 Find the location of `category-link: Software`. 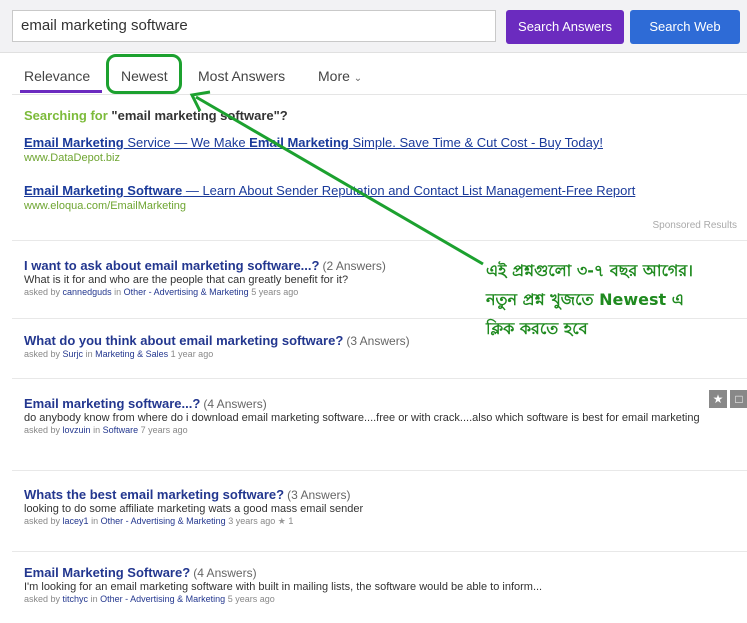

category-link: Software is located at coordinates (121, 430).